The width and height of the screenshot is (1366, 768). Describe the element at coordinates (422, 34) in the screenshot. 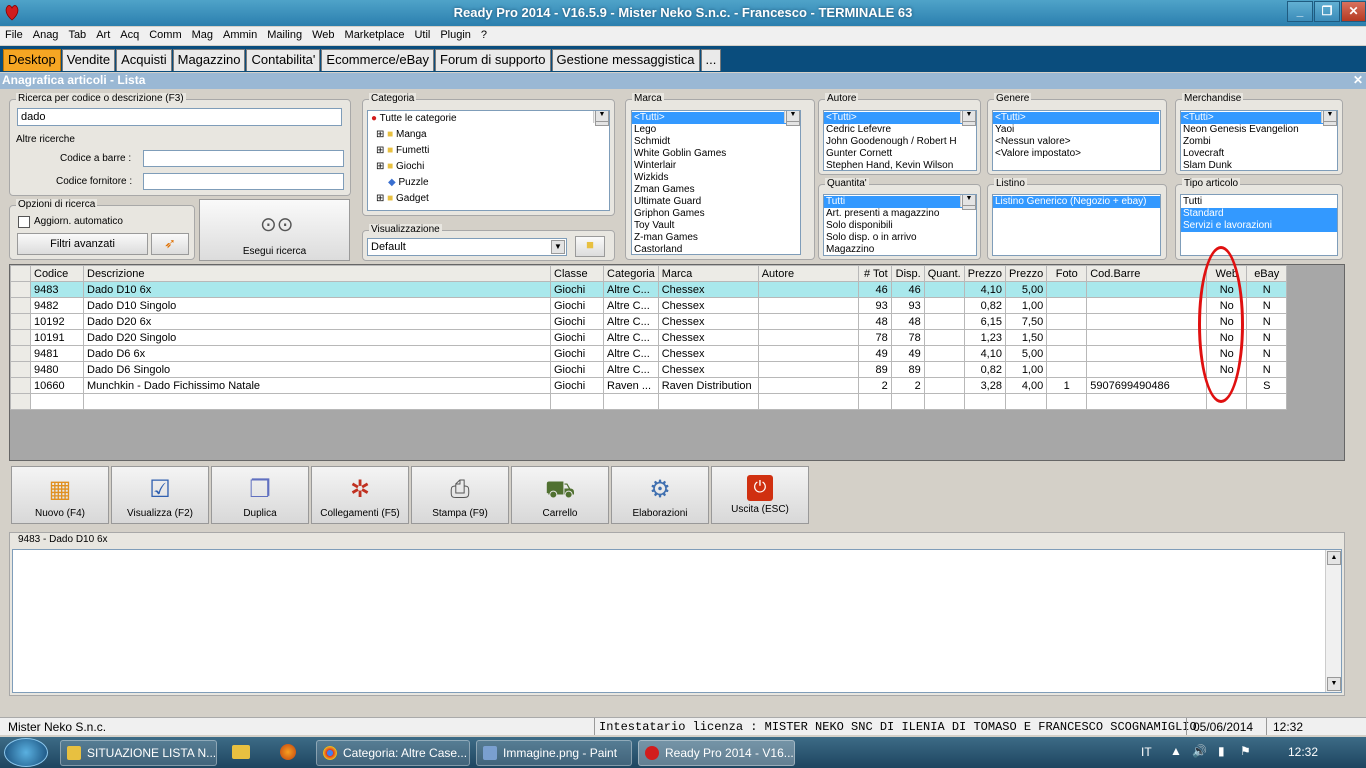

I see `menu-util: Util` at that location.